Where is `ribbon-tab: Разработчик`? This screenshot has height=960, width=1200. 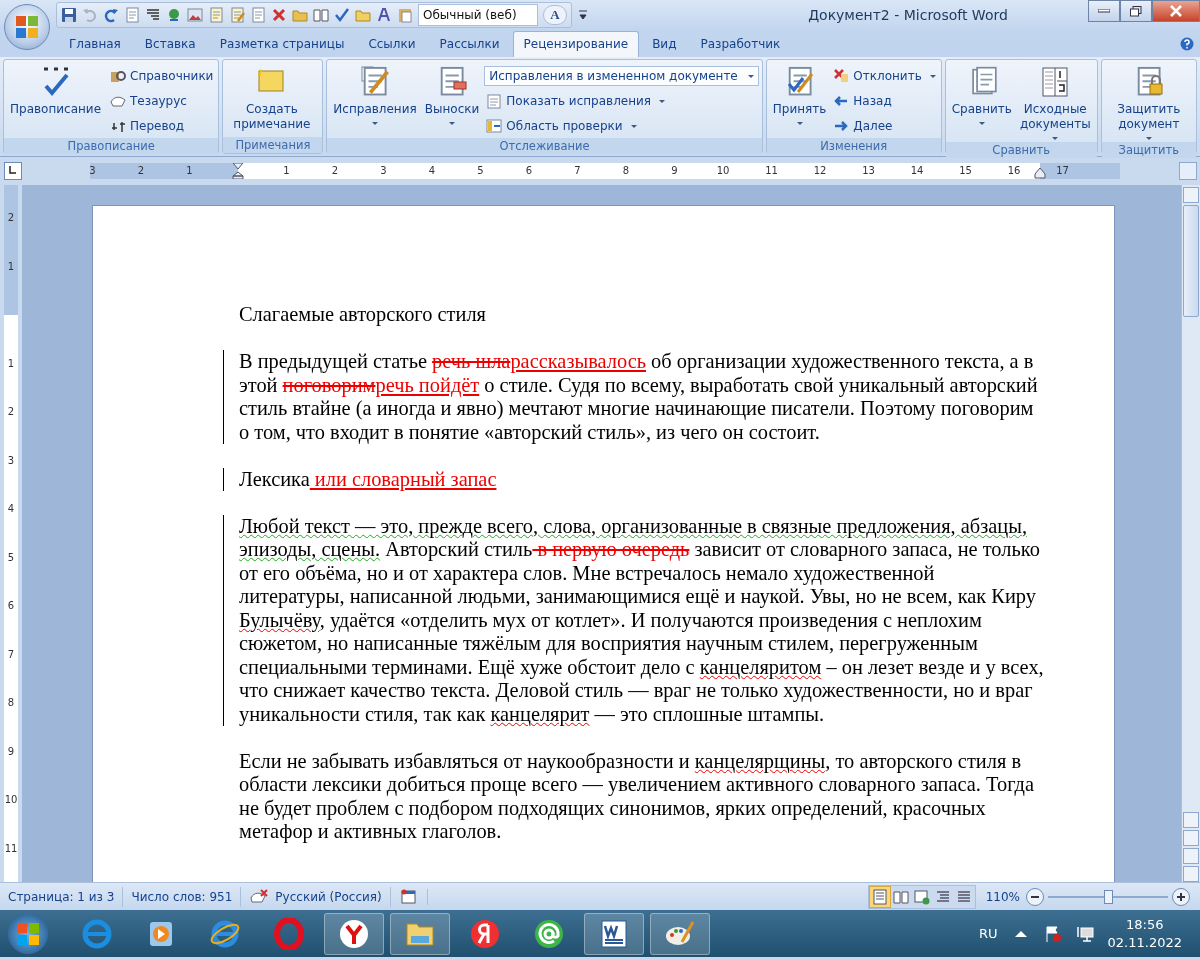 ribbon-tab: Разработчик is located at coordinates (740, 44).